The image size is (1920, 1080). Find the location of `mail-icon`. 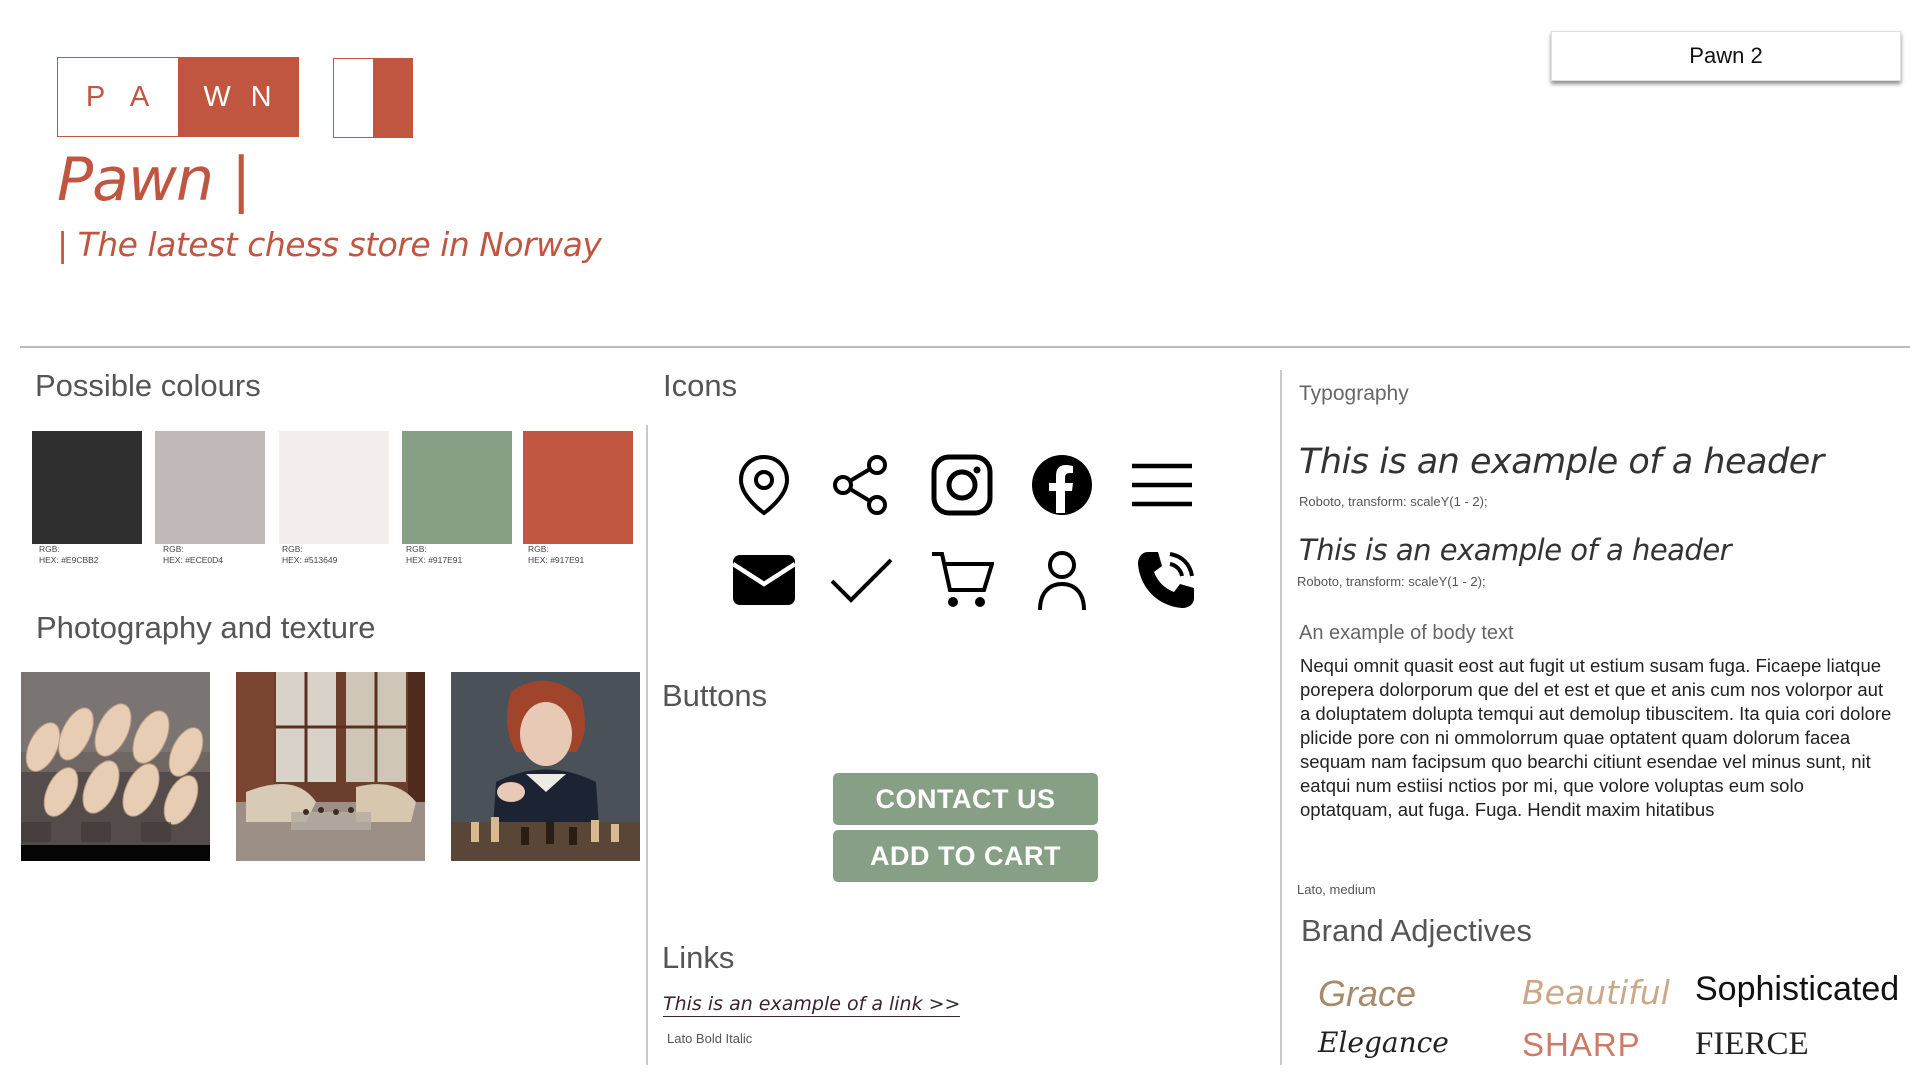

mail-icon is located at coordinates (764, 580).